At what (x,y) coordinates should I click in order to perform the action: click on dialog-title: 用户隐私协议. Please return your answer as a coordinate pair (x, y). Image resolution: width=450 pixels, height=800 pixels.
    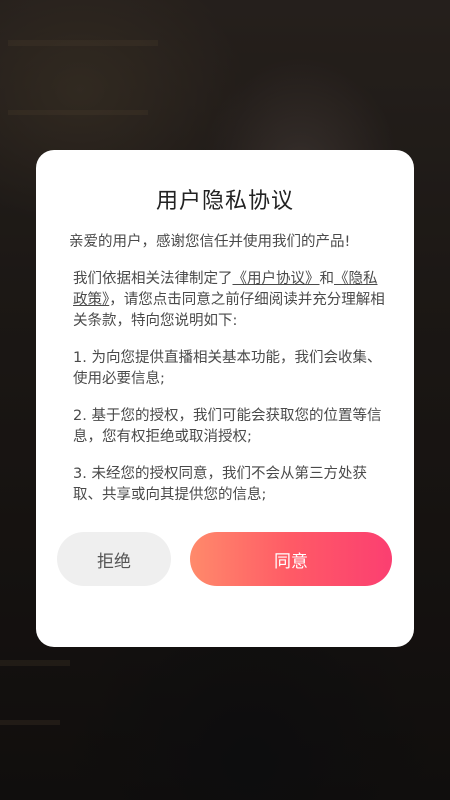
    Looking at the image, I should click on (224, 201).